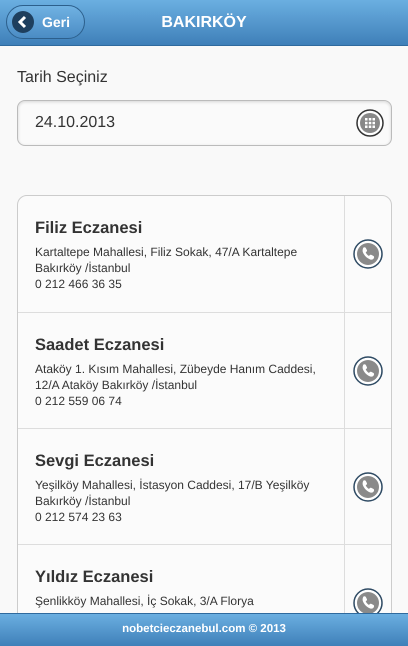 The image size is (408, 646). What do you see at coordinates (23, 22) in the screenshot?
I see `back-icon` at bounding box center [23, 22].